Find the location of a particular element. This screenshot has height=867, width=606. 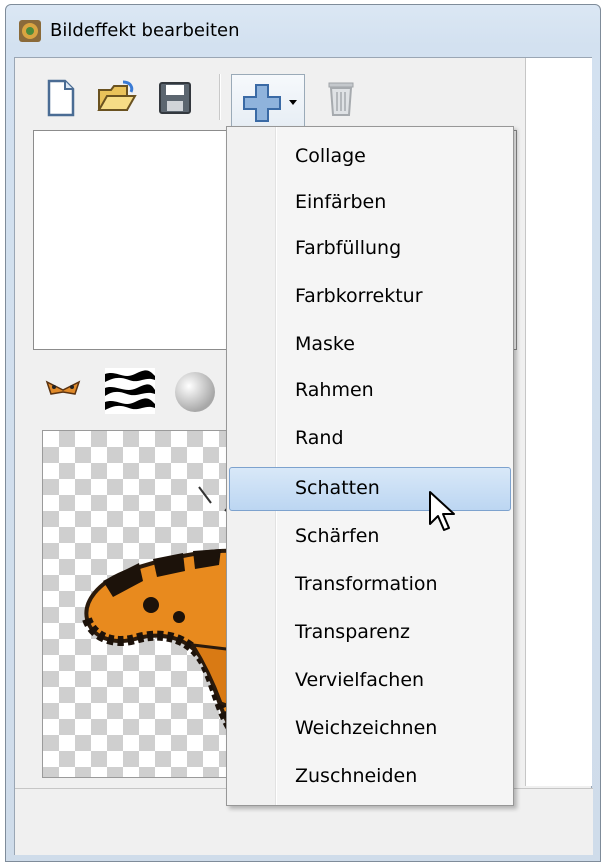

menu-item-label: Rahmen is located at coordinates (334, 390).